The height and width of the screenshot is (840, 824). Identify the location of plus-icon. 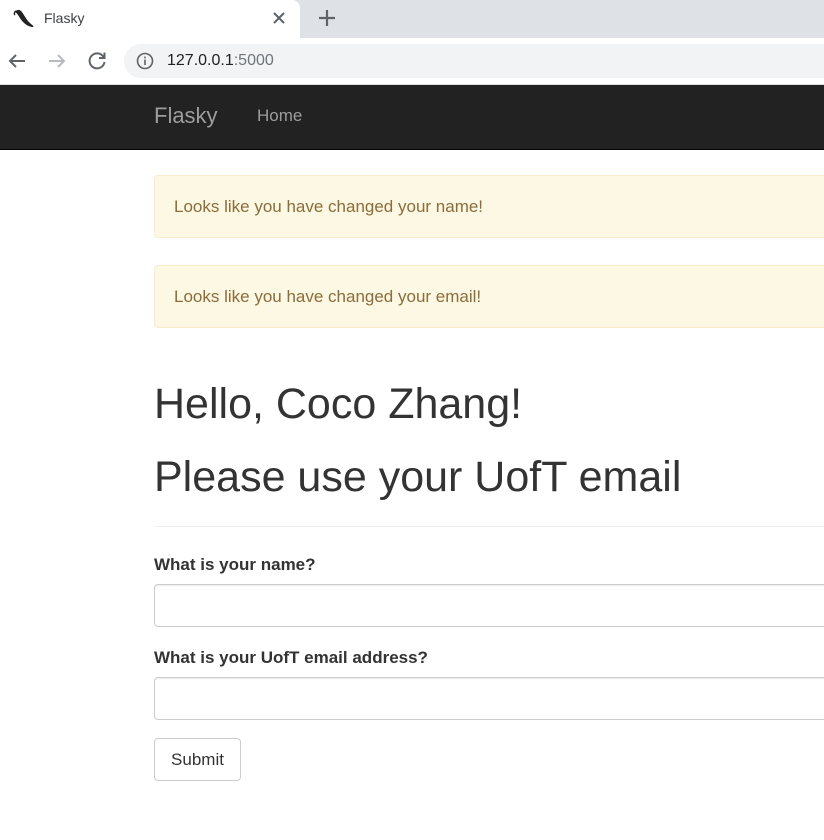
(327, 18).